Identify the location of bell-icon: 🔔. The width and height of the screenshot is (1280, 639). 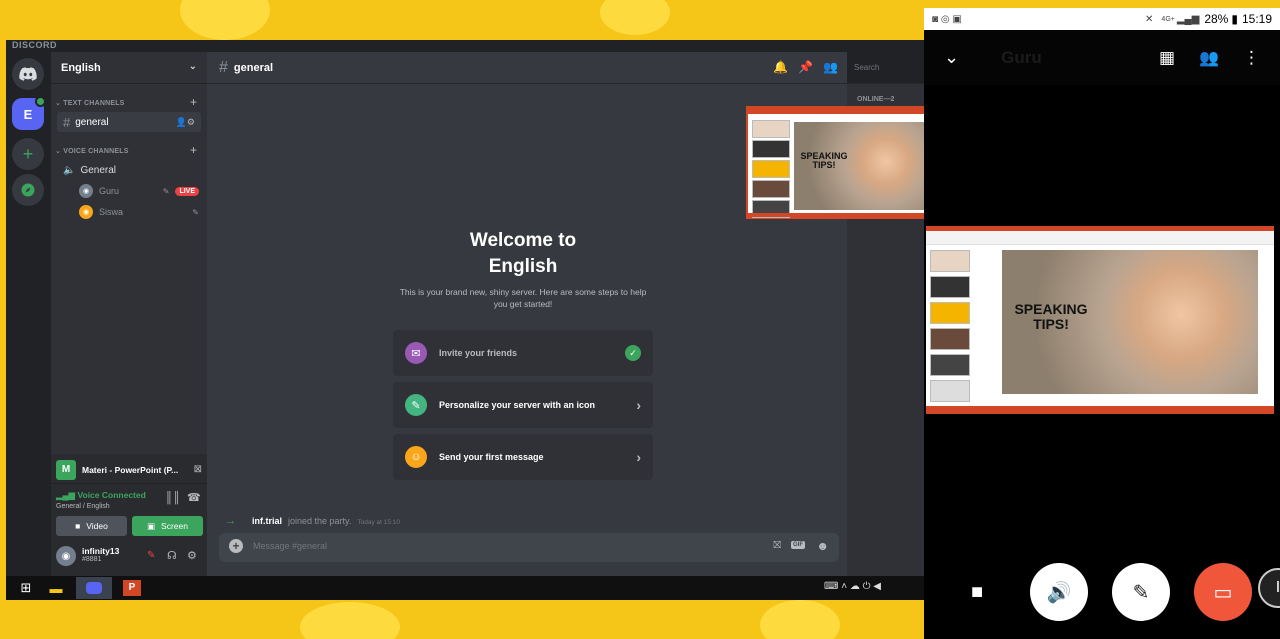
(780, 67).